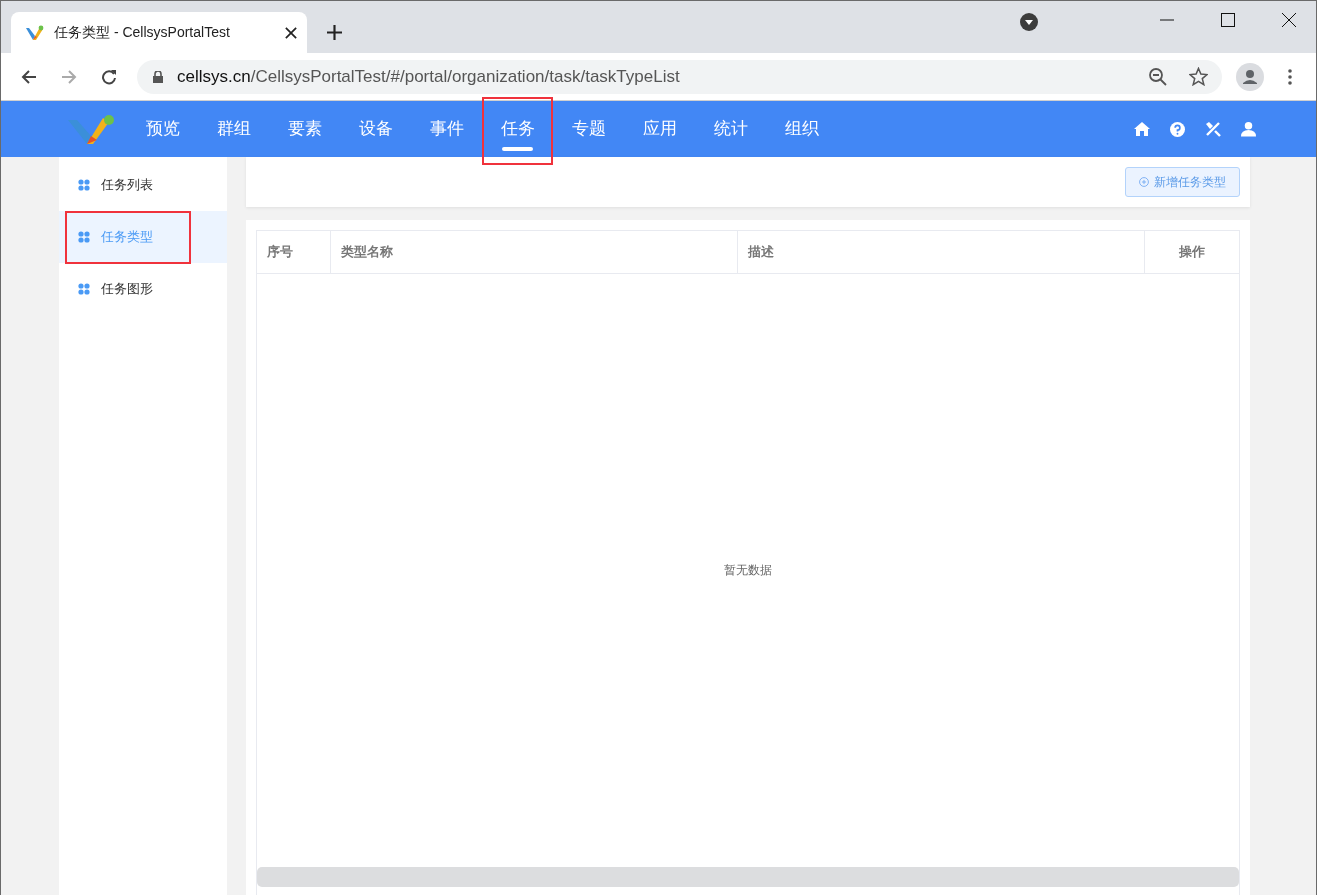 Image resolution: width=1317 pixels, height=895 pixels. I want to click on add-task-type-button: 新增任务类型, so click(1182, 182).